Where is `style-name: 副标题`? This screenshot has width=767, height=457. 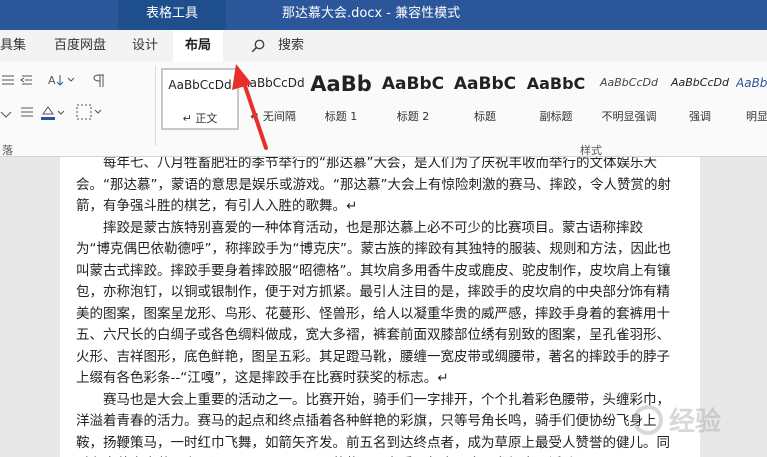
style-name: 副标题 is located at coordinates (556, 116).